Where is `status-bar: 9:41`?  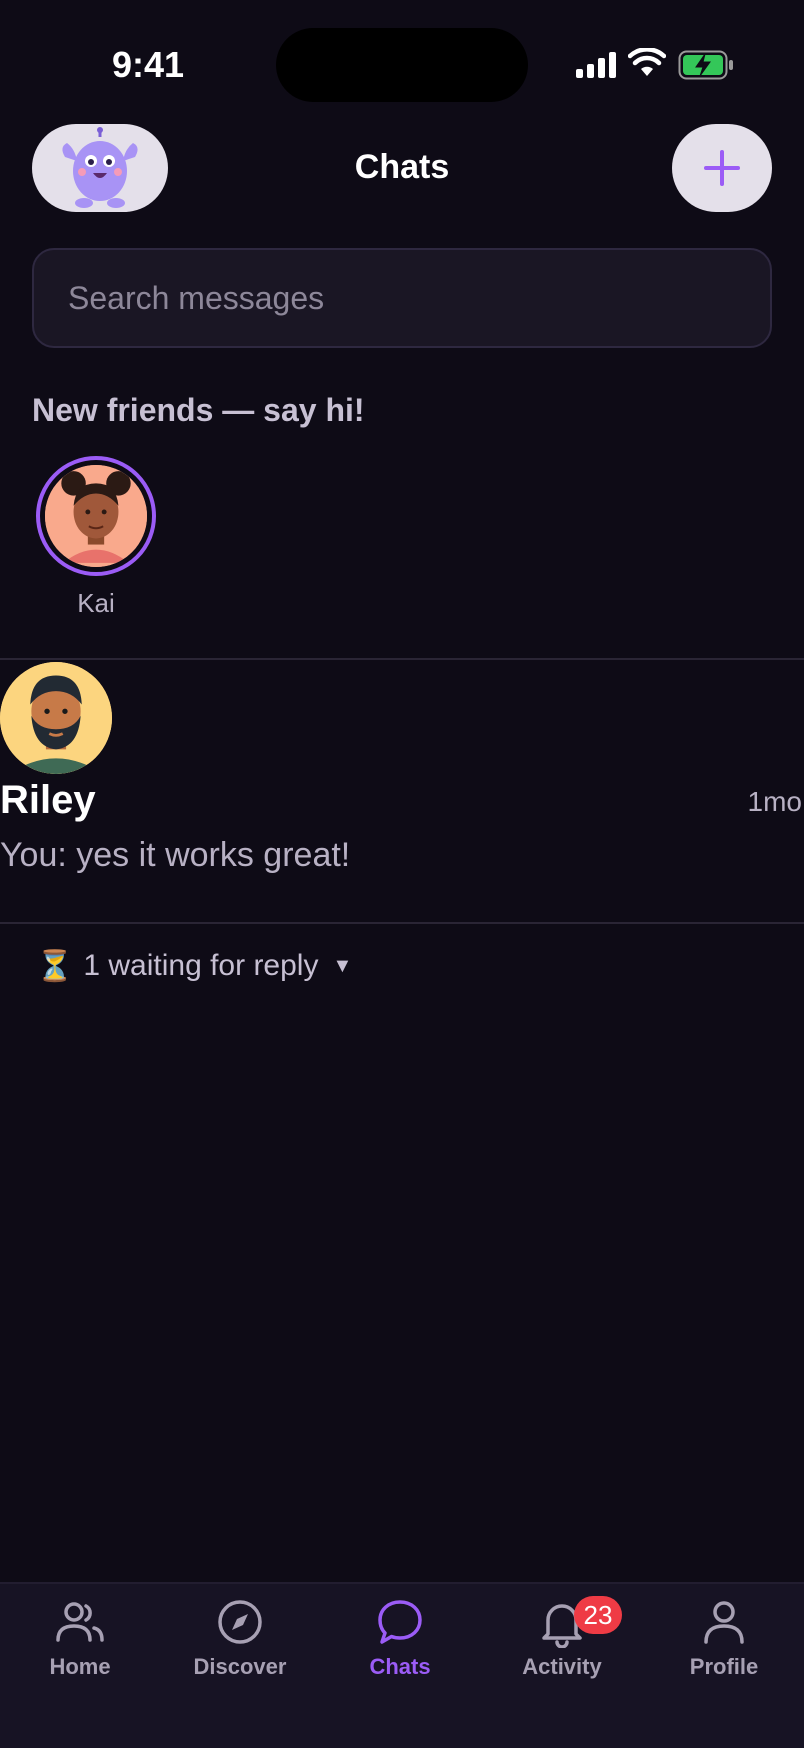
status-bar: 9:41 is located at coordinates (402, 60).